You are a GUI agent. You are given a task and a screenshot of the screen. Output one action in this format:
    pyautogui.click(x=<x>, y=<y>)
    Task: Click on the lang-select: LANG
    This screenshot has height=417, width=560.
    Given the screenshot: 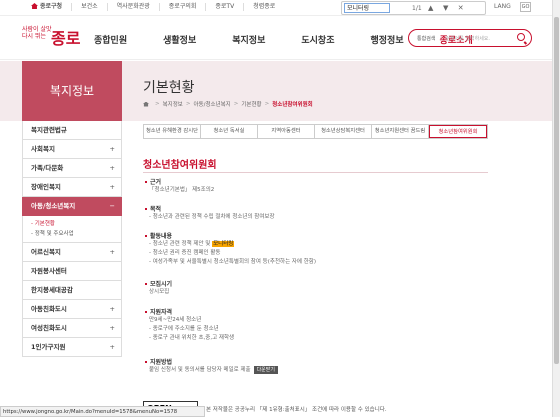 What is the action you would take?
    pyautogui.click(x=502, y=6)
    